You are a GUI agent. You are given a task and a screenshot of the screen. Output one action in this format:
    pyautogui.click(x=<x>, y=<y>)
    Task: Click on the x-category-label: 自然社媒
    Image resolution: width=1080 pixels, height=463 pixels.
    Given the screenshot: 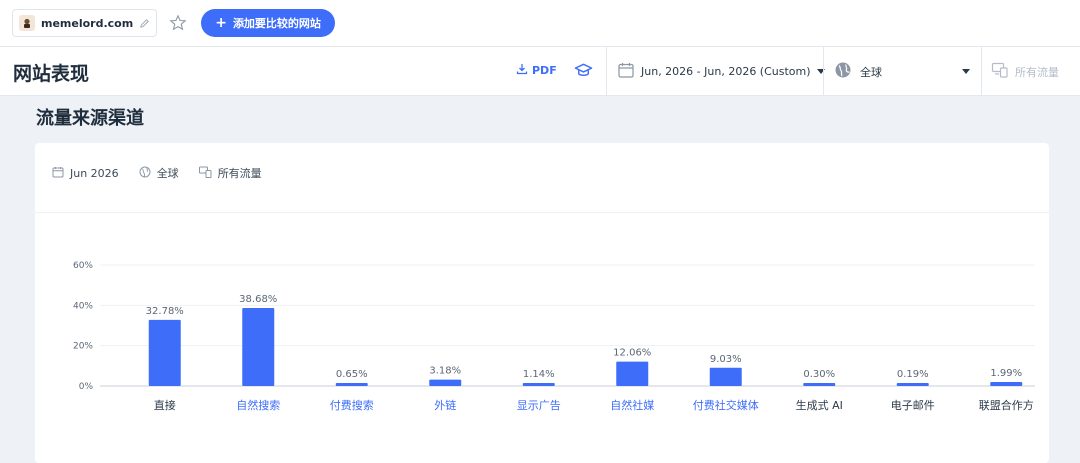 What is the action you would take?
    pyautogui.click(x=632, y=405)
    